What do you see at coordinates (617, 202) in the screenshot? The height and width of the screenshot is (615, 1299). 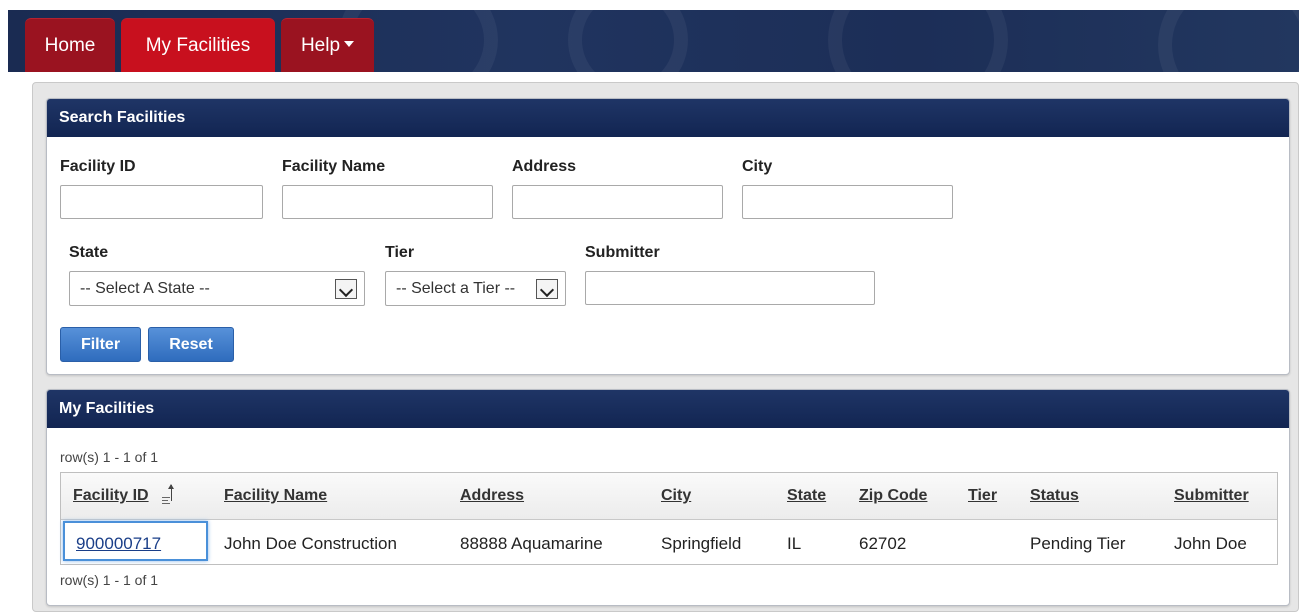 I see `address-input` at bounding box center [617, 202].